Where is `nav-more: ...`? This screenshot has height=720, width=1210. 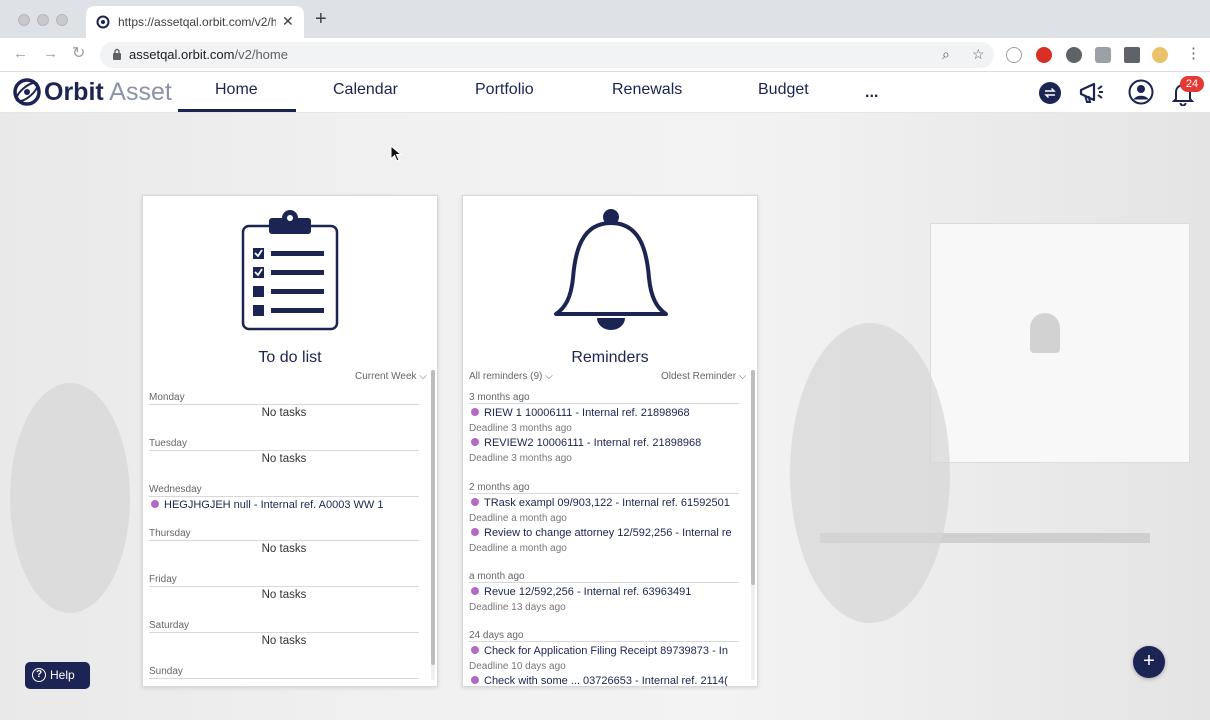 nav-more: ... is located at coordinates (871, 93).